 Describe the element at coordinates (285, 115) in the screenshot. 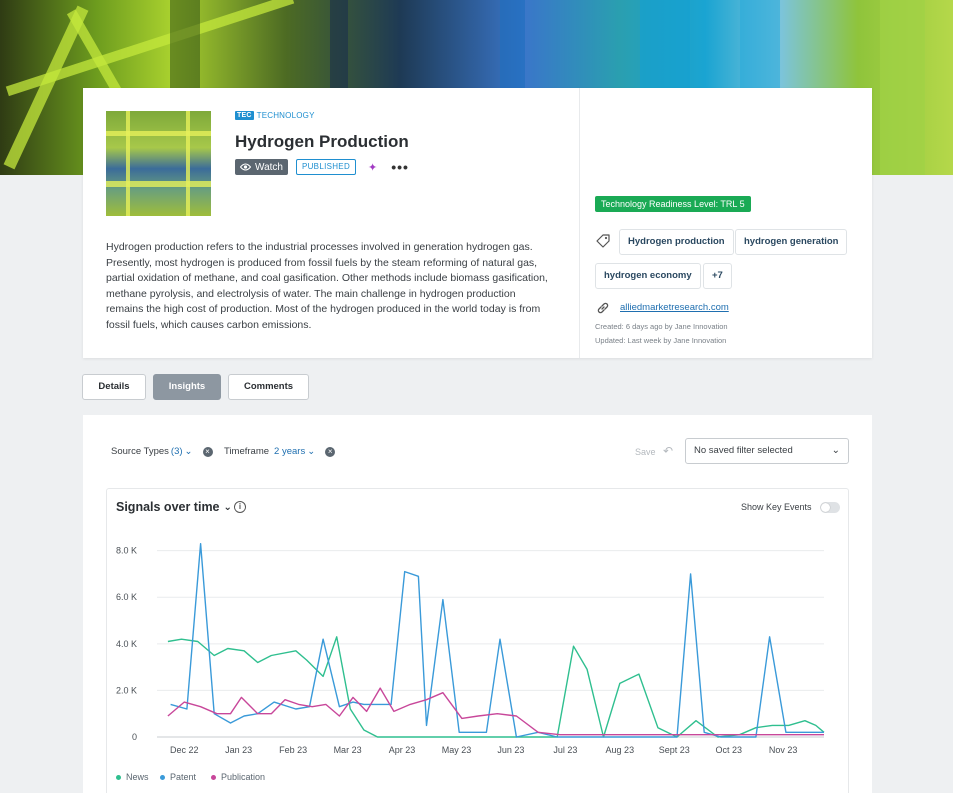

I see `category-text: TECHNOLOGY` at that location.